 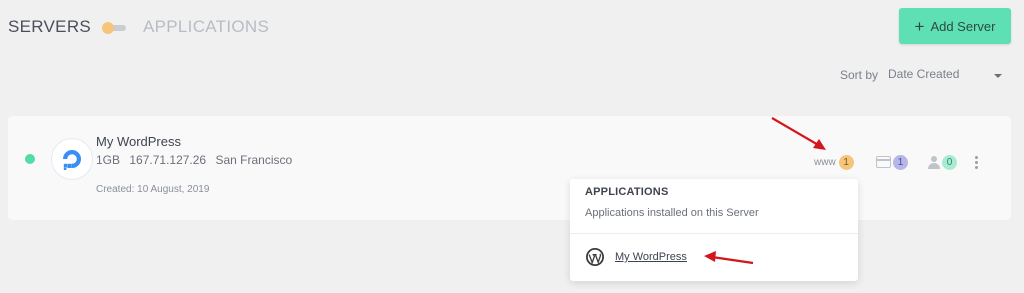 I want to click on sort-label: Sort by, so click(x=859, y=75).